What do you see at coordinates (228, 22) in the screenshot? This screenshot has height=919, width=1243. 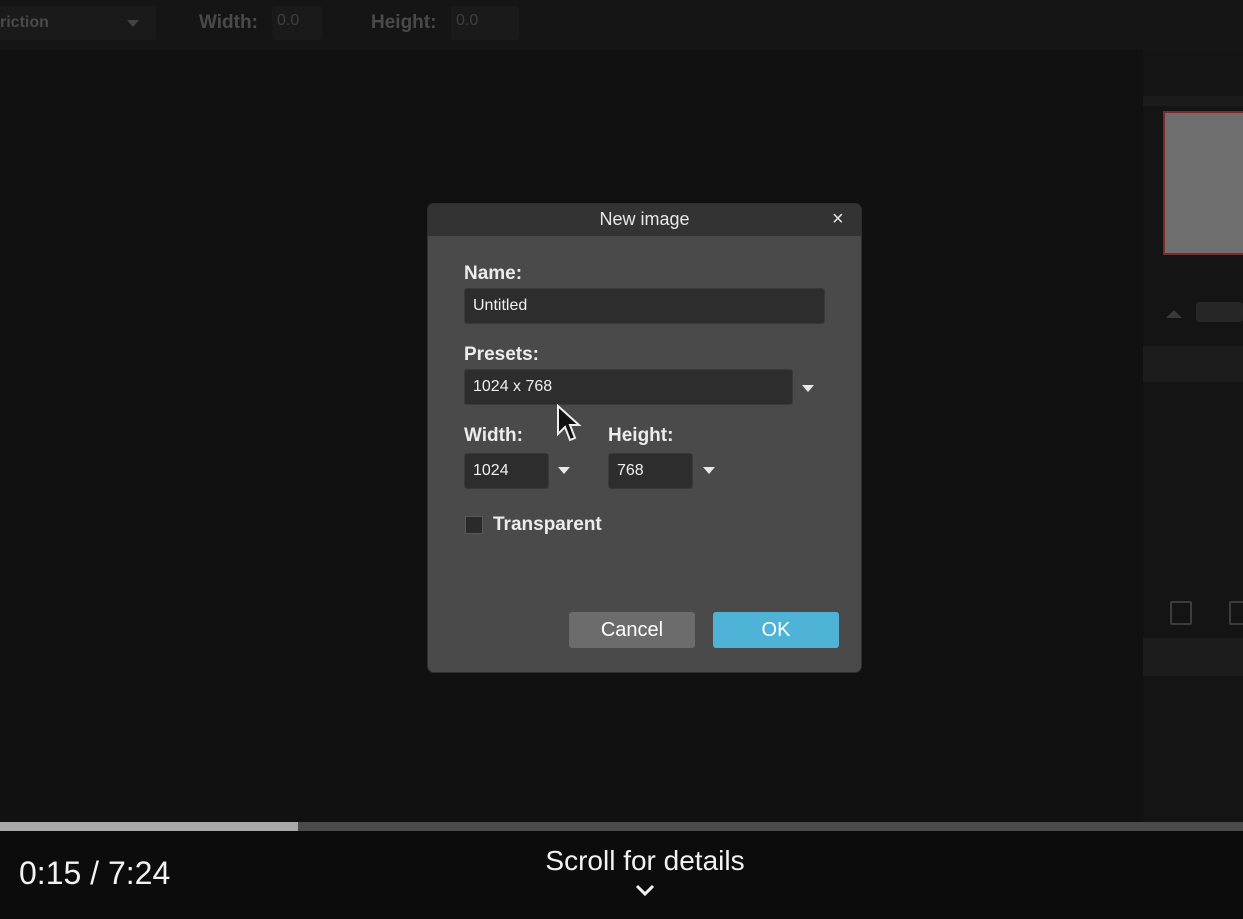 I see `toolbar-width-label: Width:` at bounding box center [228, 22].